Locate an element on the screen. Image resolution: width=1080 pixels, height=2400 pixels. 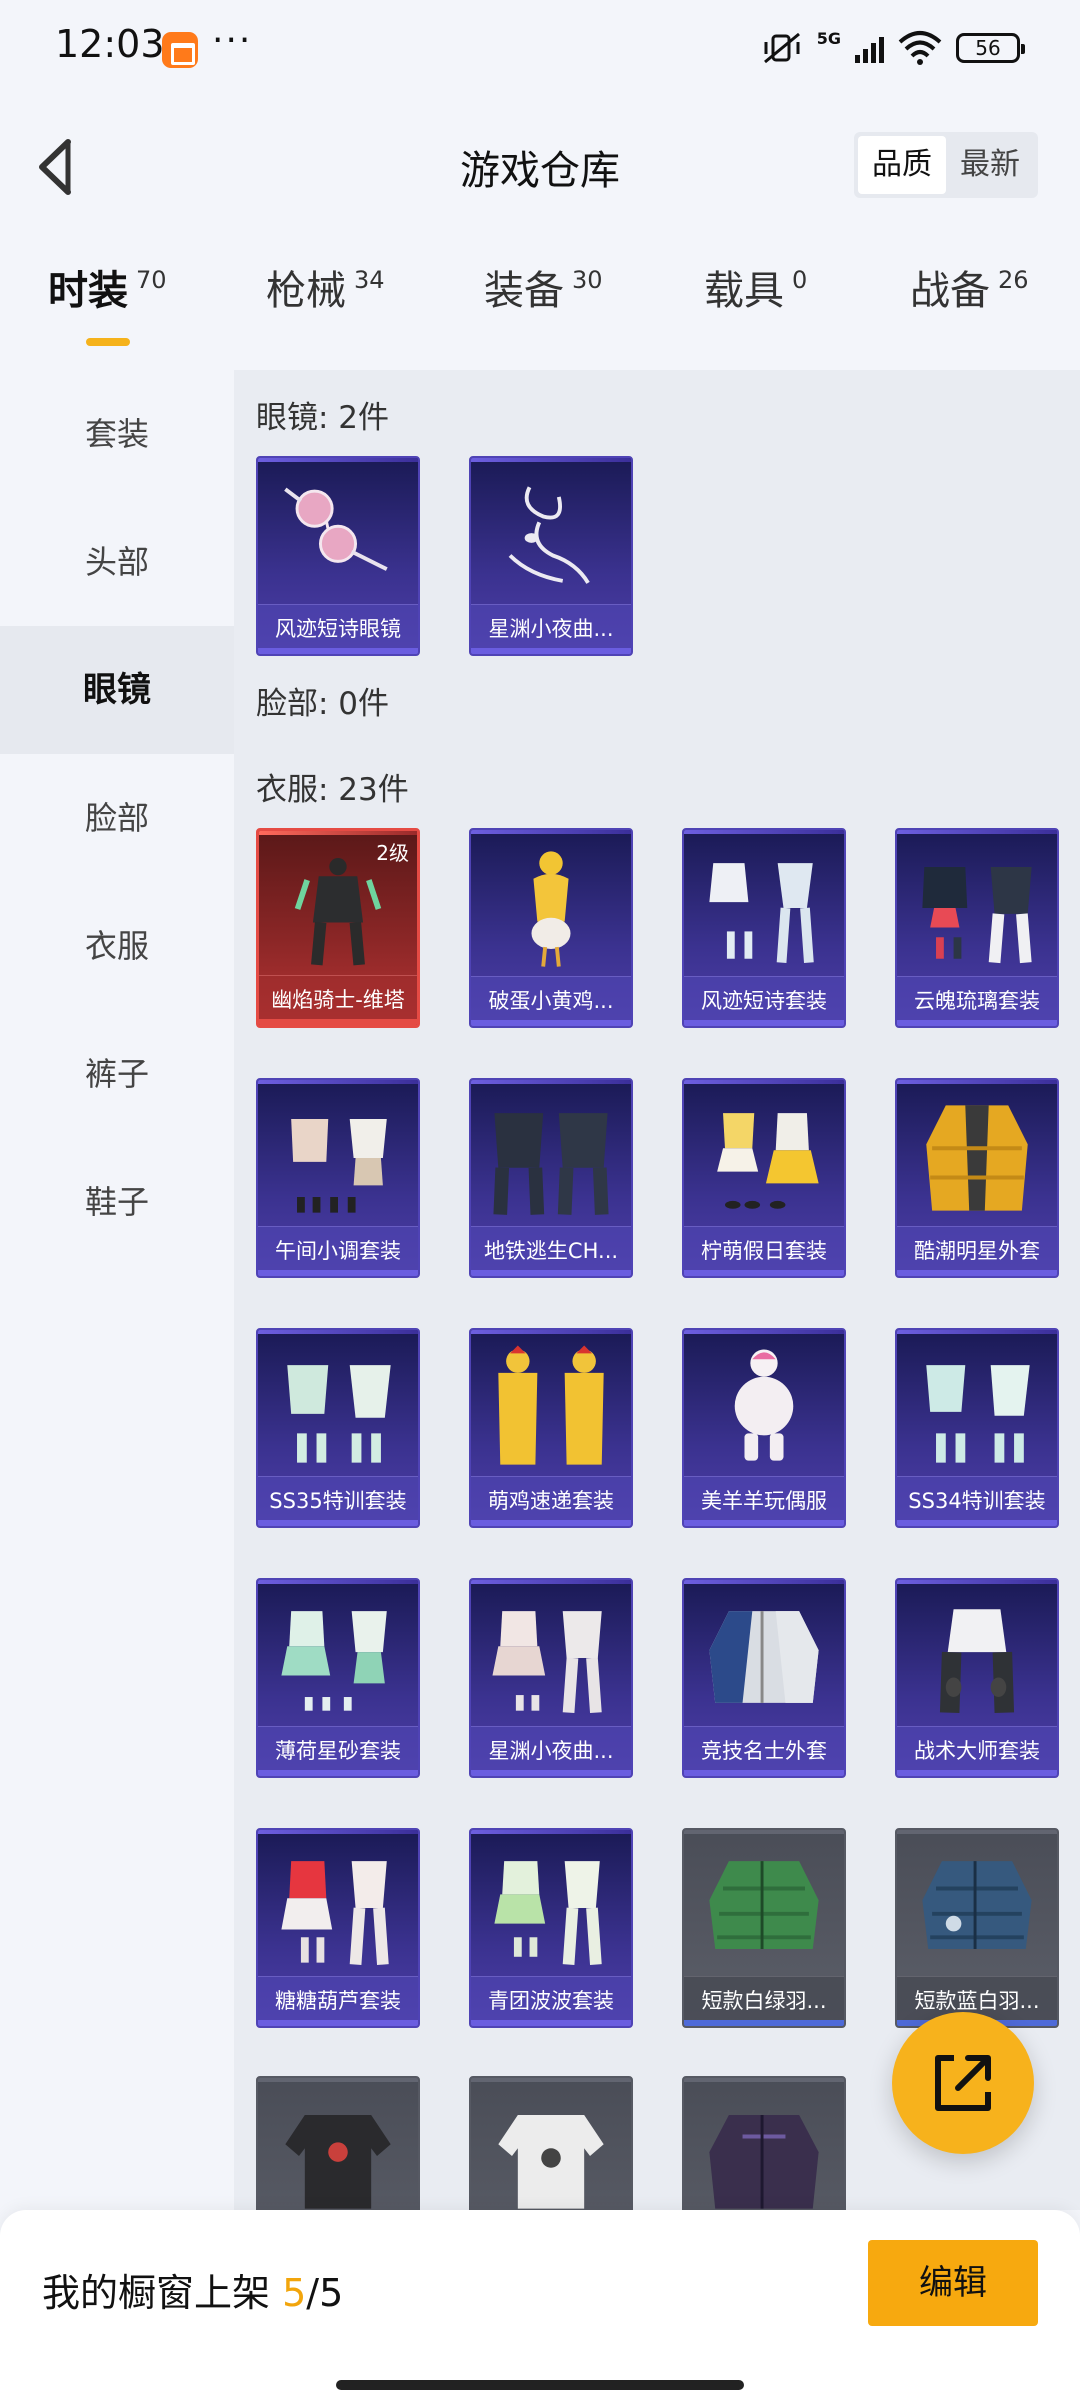
item-name: 风迹短诗眼镜 is located at coordinates (338, 629).